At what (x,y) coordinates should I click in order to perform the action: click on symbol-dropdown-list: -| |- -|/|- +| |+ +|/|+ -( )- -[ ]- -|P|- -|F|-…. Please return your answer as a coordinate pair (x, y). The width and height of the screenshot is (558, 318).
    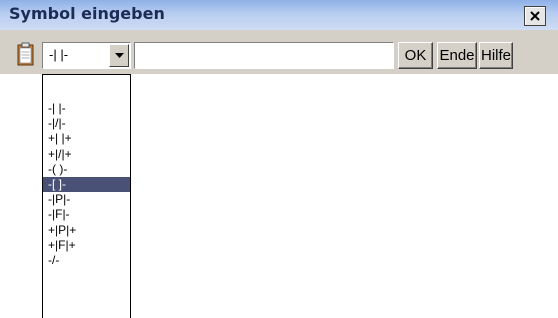
    Looking at the image, I should click on (86, 196).